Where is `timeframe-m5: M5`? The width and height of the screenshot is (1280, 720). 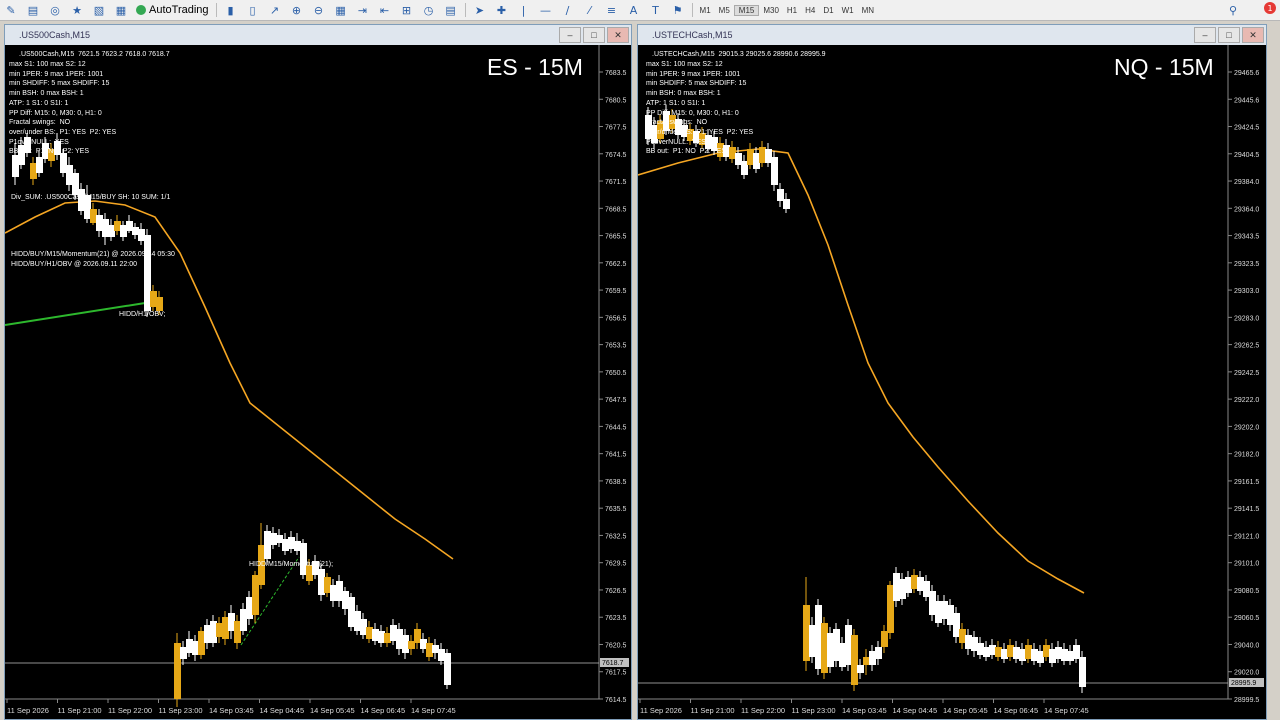 timeframe-m5: M5 is located at coordinates (724, 10).